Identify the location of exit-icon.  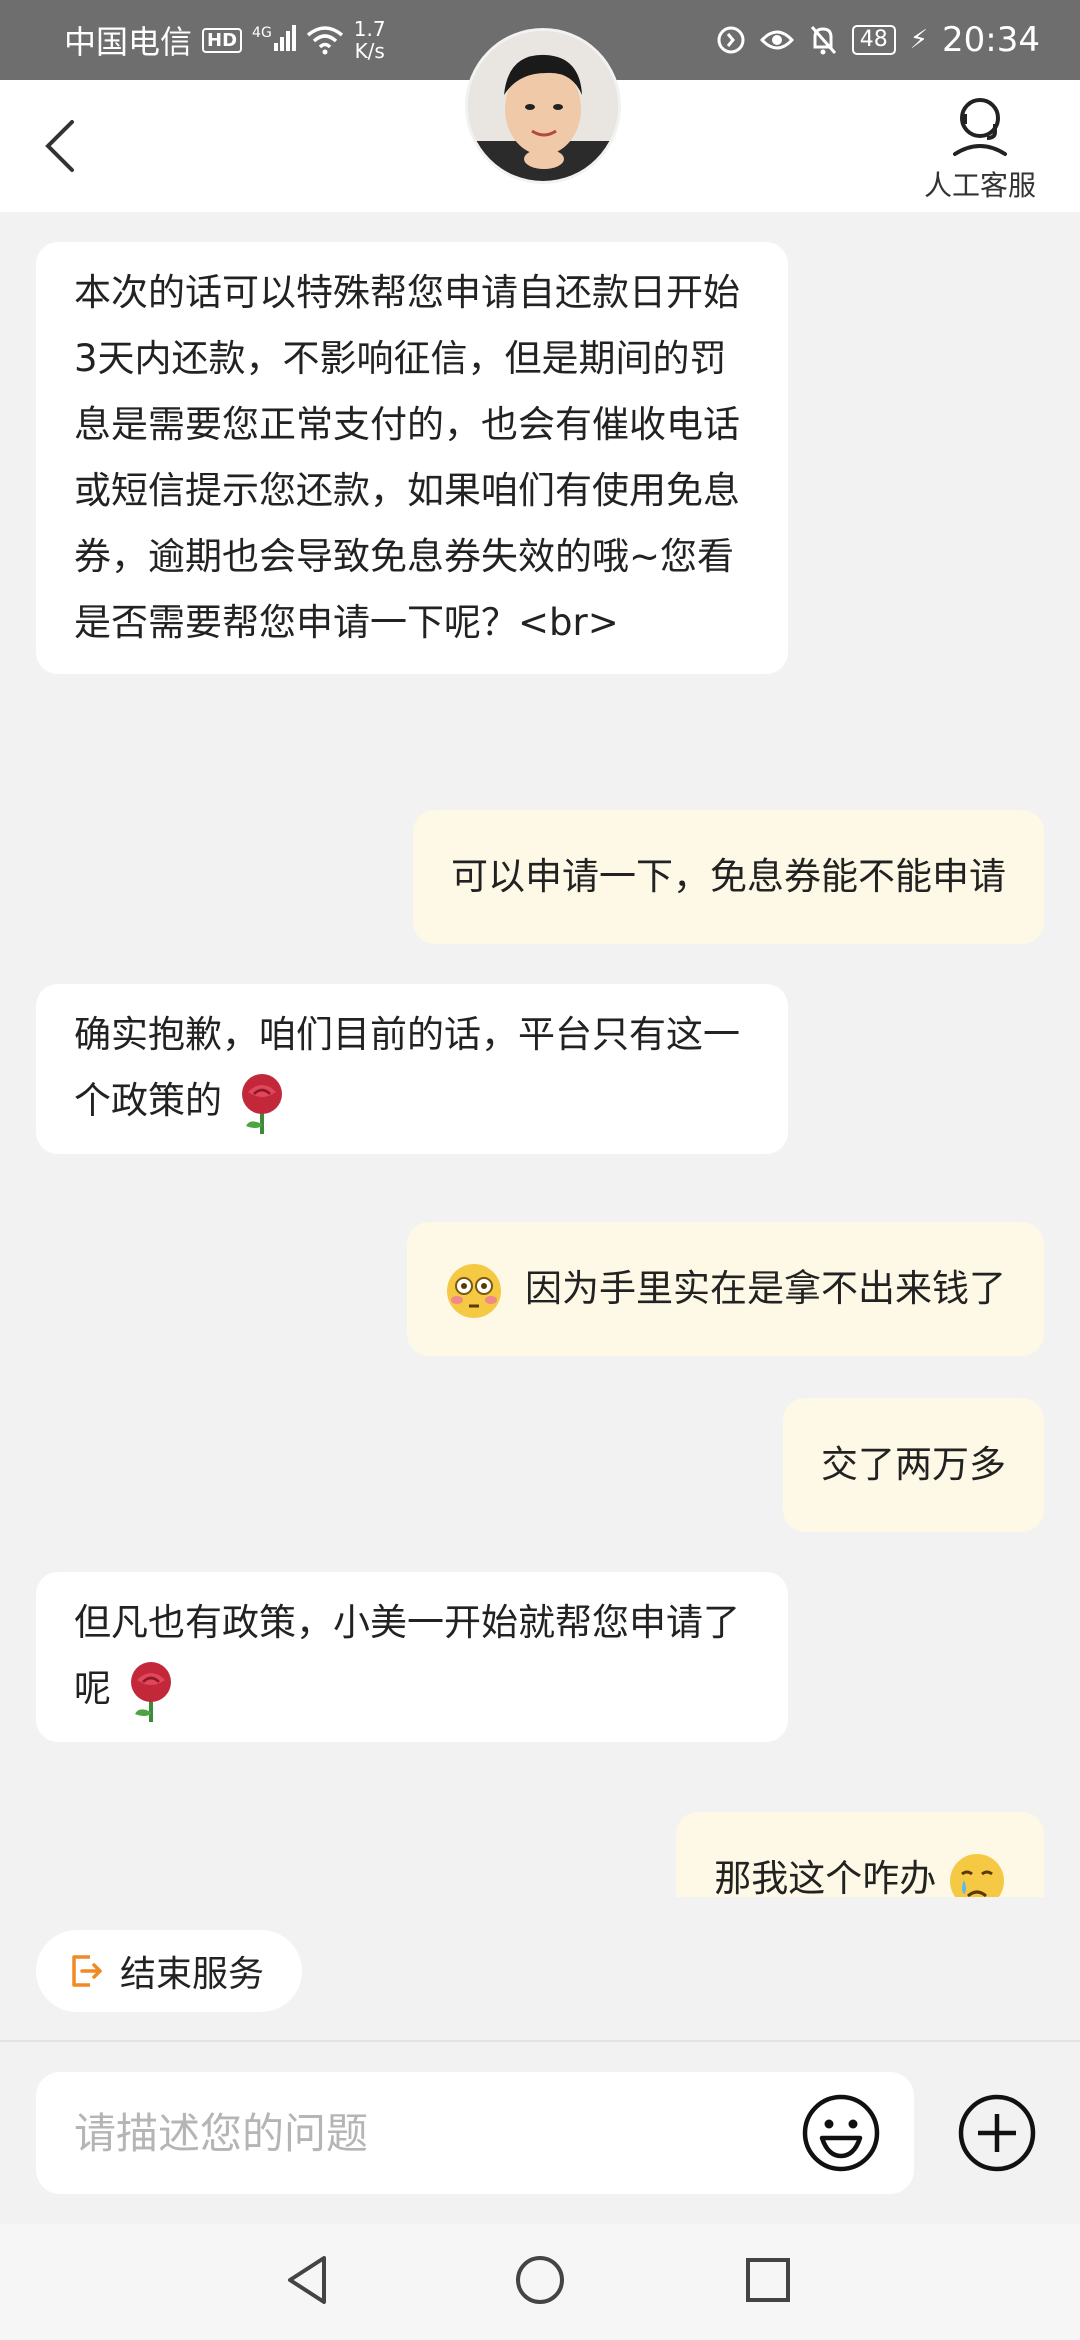
(87, 1971).